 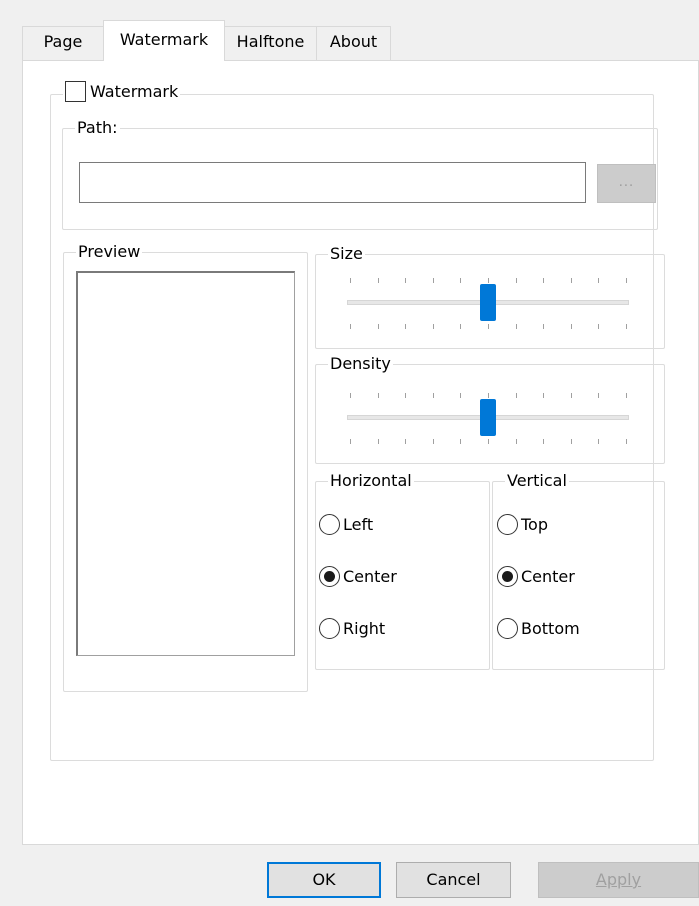 I want to click on size-slider, so click(x=488, y=300).